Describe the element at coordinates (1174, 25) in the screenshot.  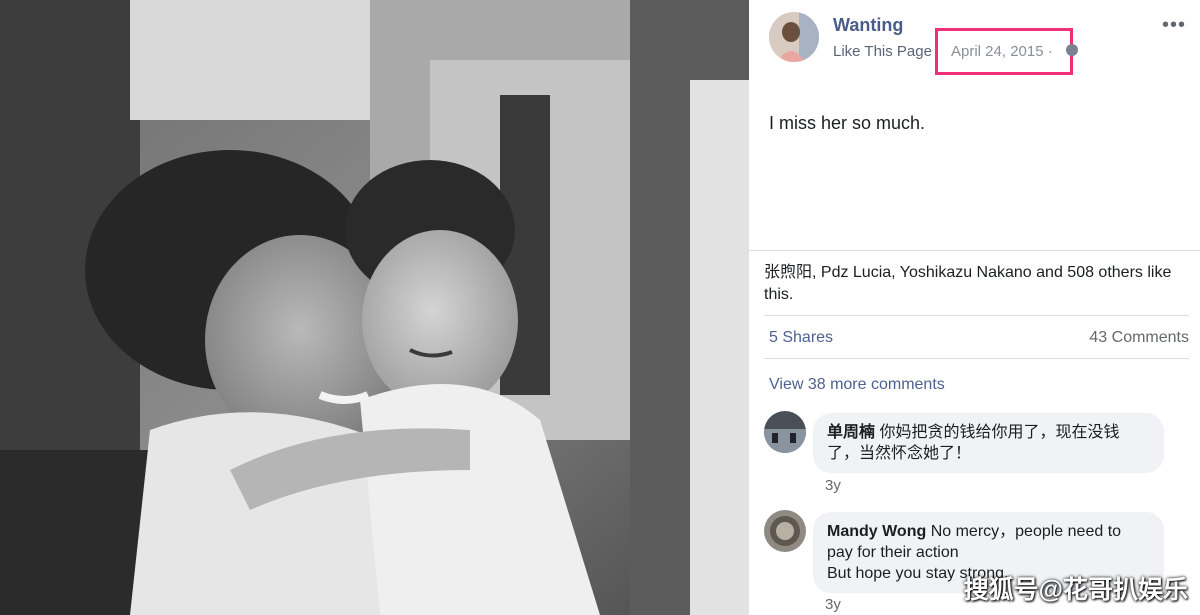
I see `more-options-icon: •••` at that location.